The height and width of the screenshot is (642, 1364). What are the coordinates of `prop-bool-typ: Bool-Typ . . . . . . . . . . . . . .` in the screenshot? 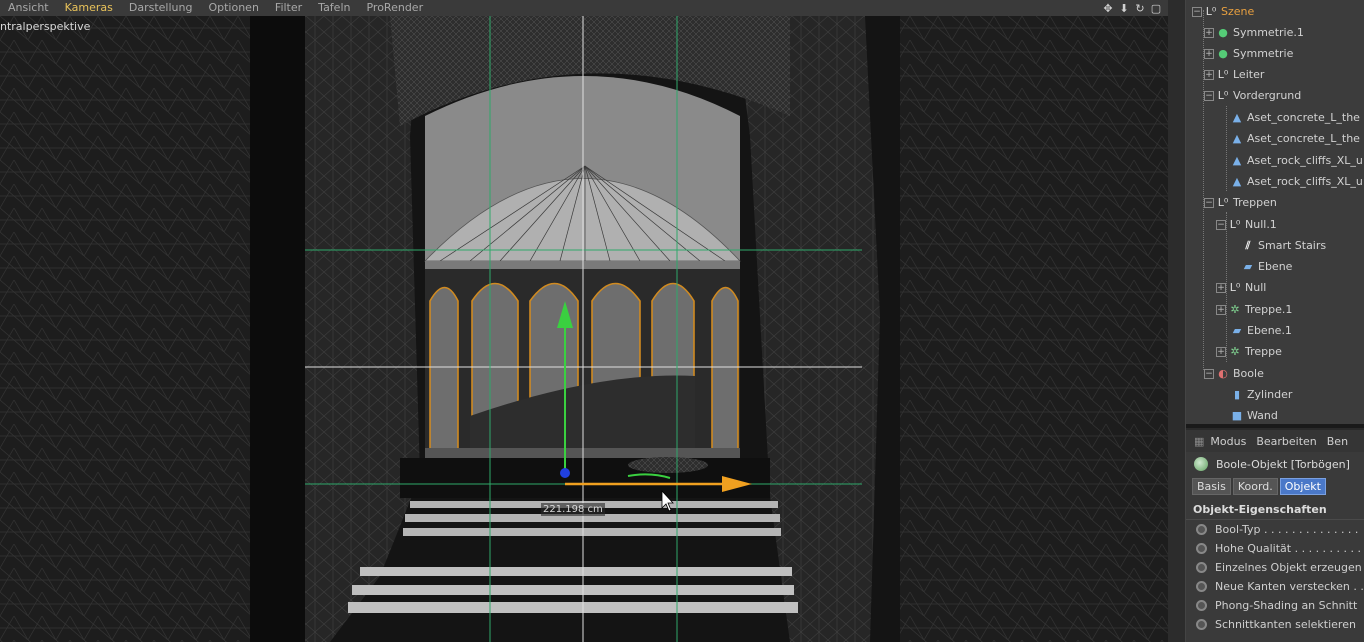 It's located at (1275, 529).